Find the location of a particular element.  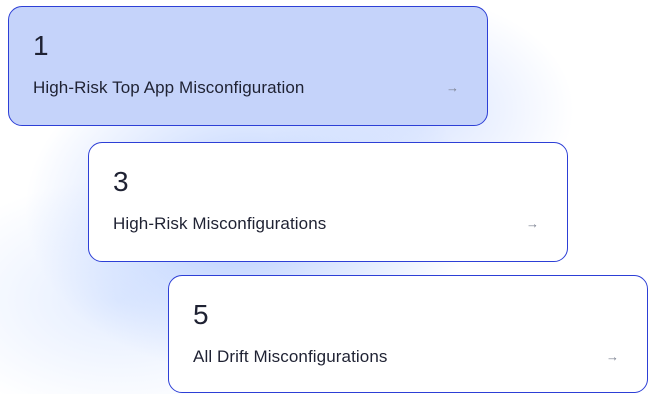

card-label: High-Risk Top App Misconfiguration is located at coordinates (169, 87).